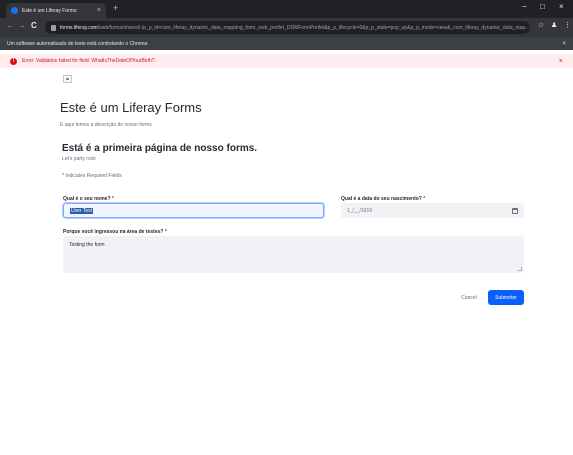 This screenshot has width=573, height=455. I want to click on resize-handle-icon, so click(520, 269).